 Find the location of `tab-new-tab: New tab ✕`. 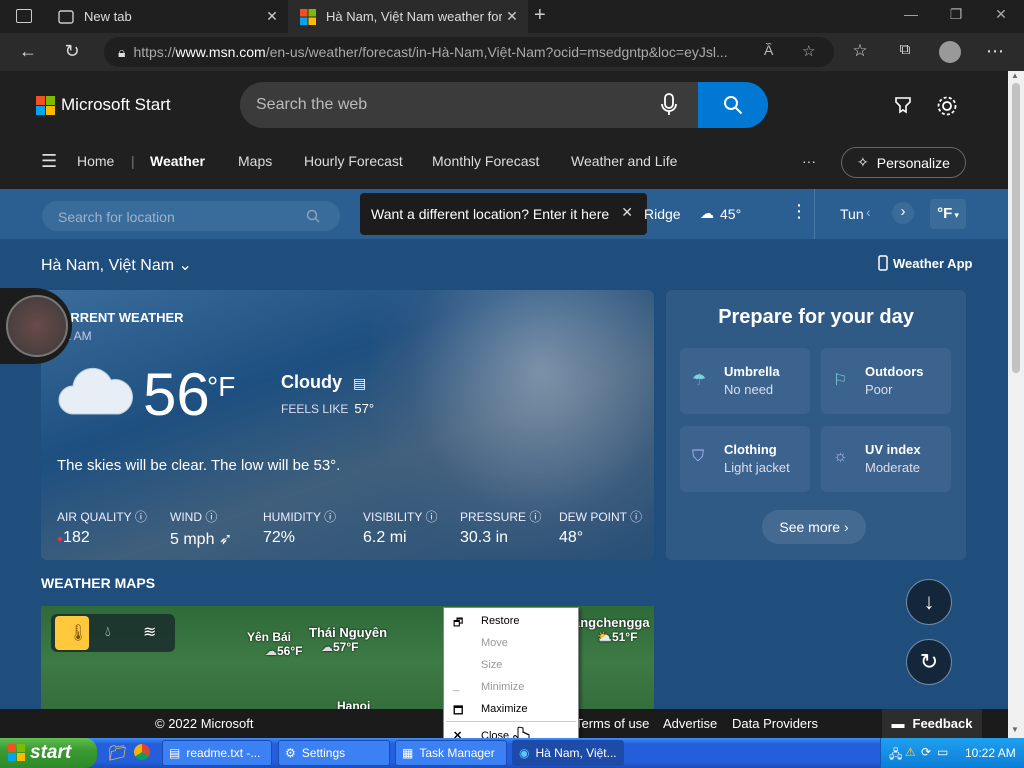

tab-new-tab: New tab ✕ is located at coordinates (167, 16).